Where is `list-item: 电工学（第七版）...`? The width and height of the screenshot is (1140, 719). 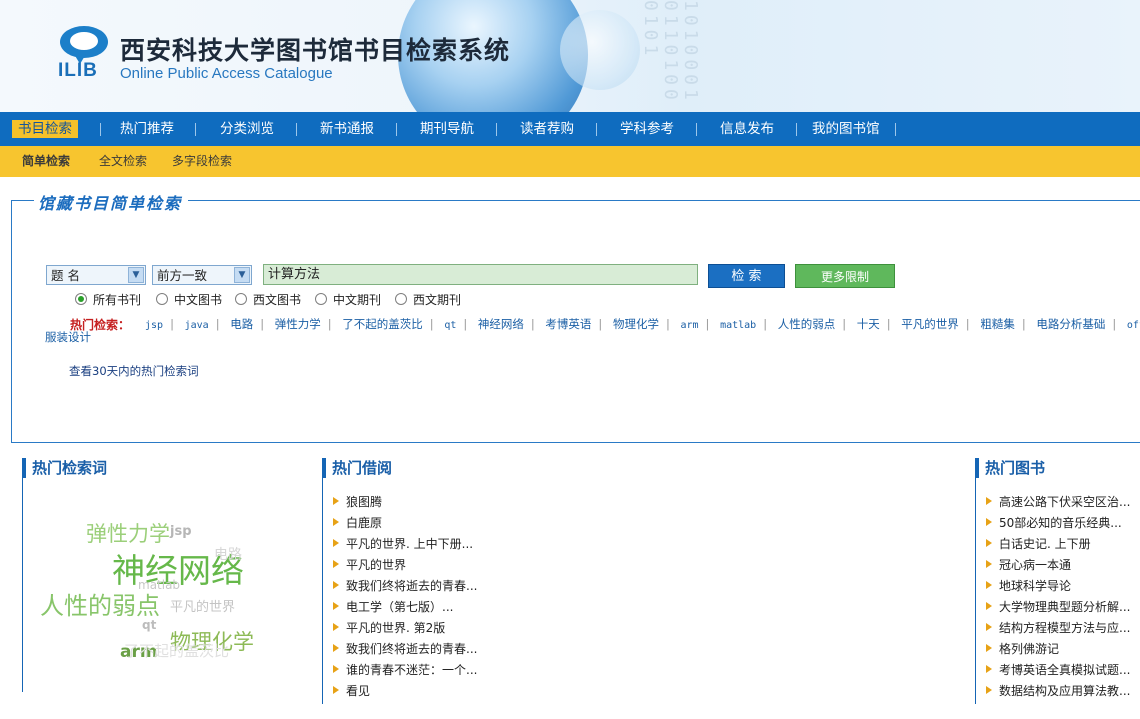
list-item: 电工学（第七版）... is located at coordinates (405, 607).